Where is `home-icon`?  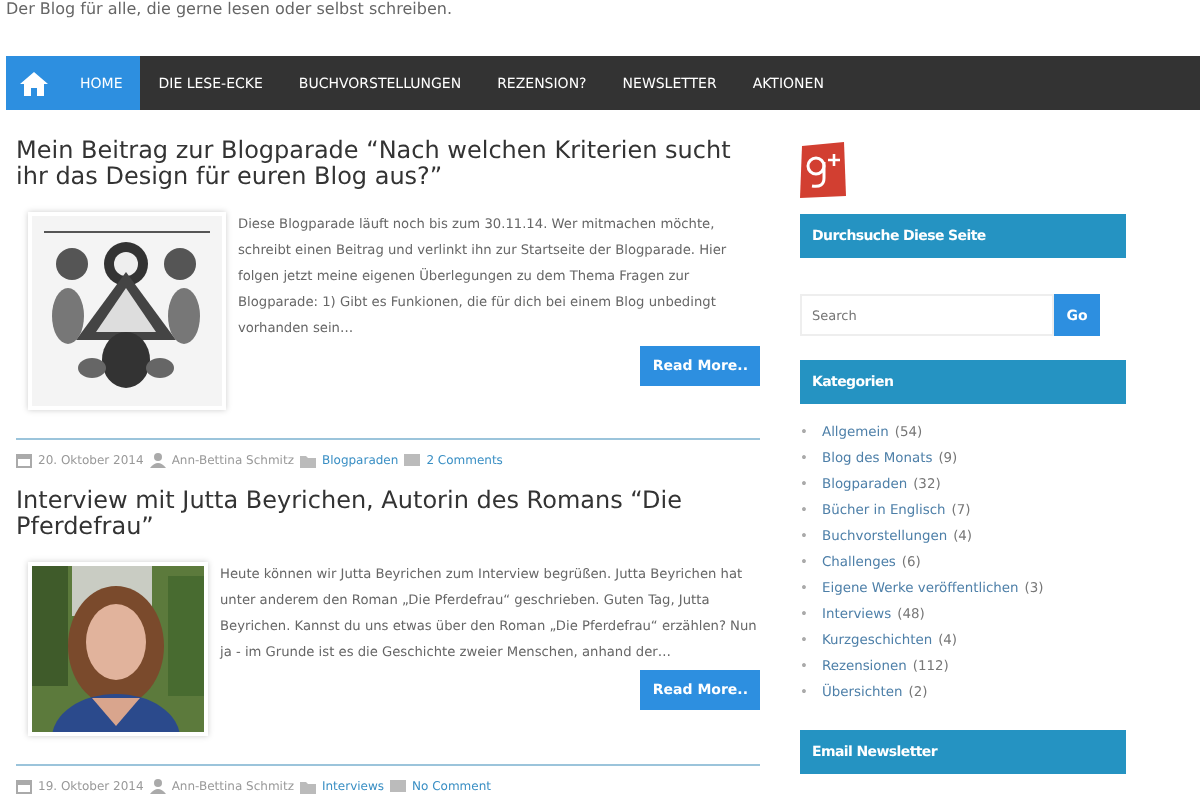 home-icon is located at coordinates (34, 83).